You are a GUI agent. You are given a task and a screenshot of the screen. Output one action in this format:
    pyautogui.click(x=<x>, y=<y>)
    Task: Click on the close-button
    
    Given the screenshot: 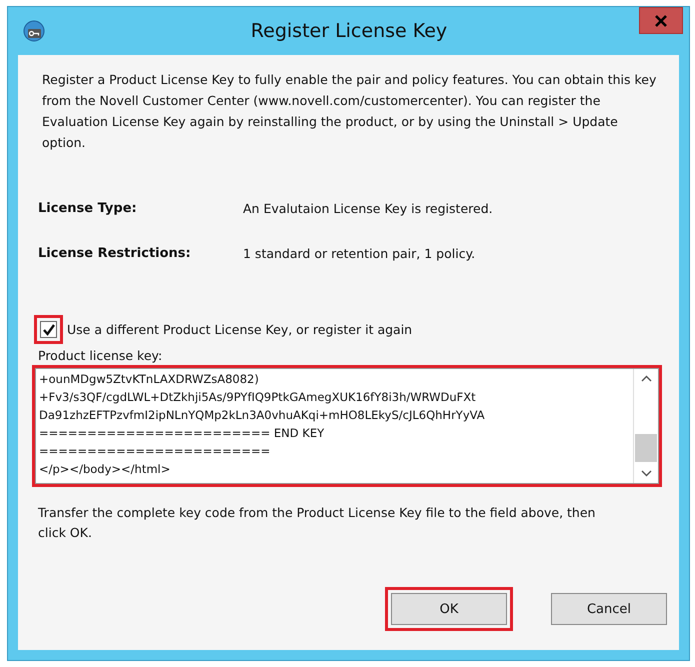 What is the action you would take?
    pyautogui.click(x=661, y=20)
    